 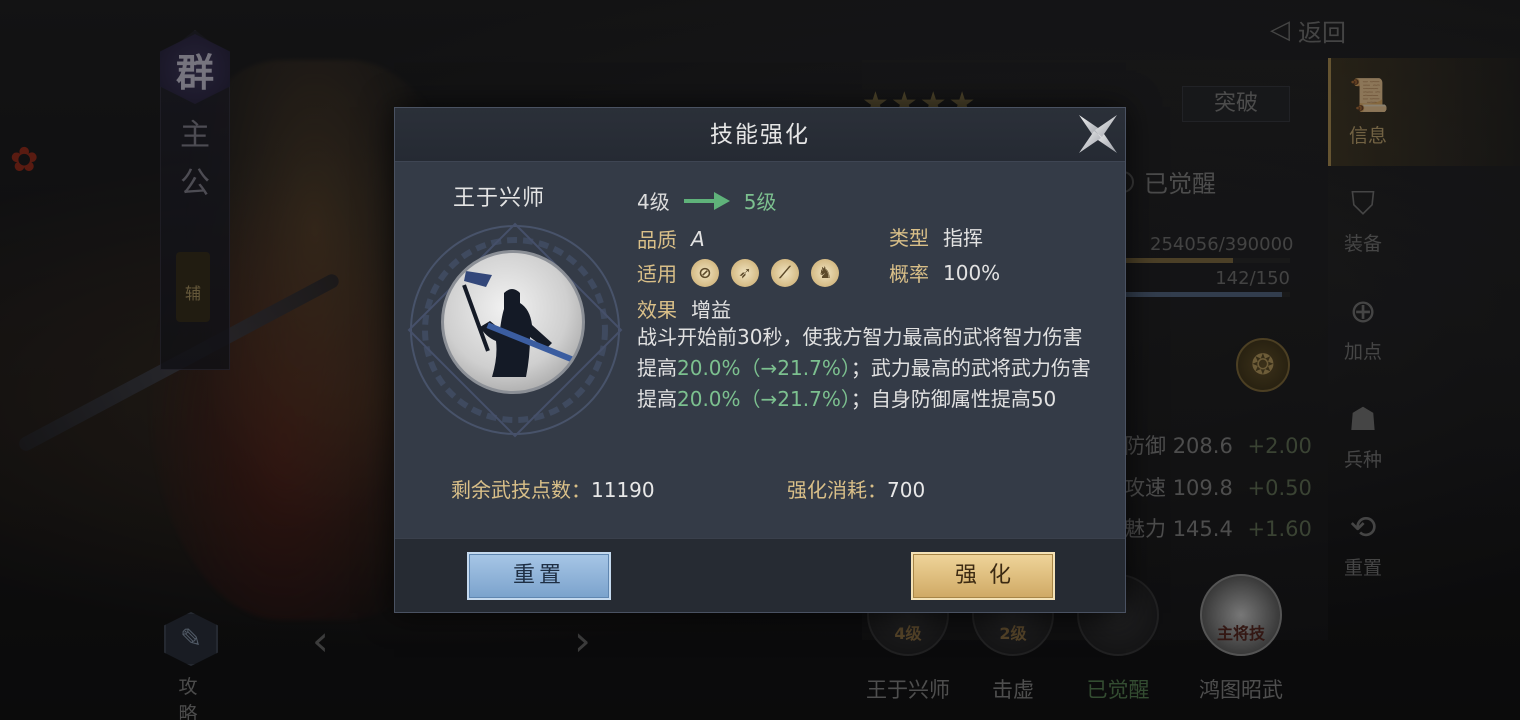 I want to click on remaining-points: 剩余武技点数：11190, so click(x=553, y=488).